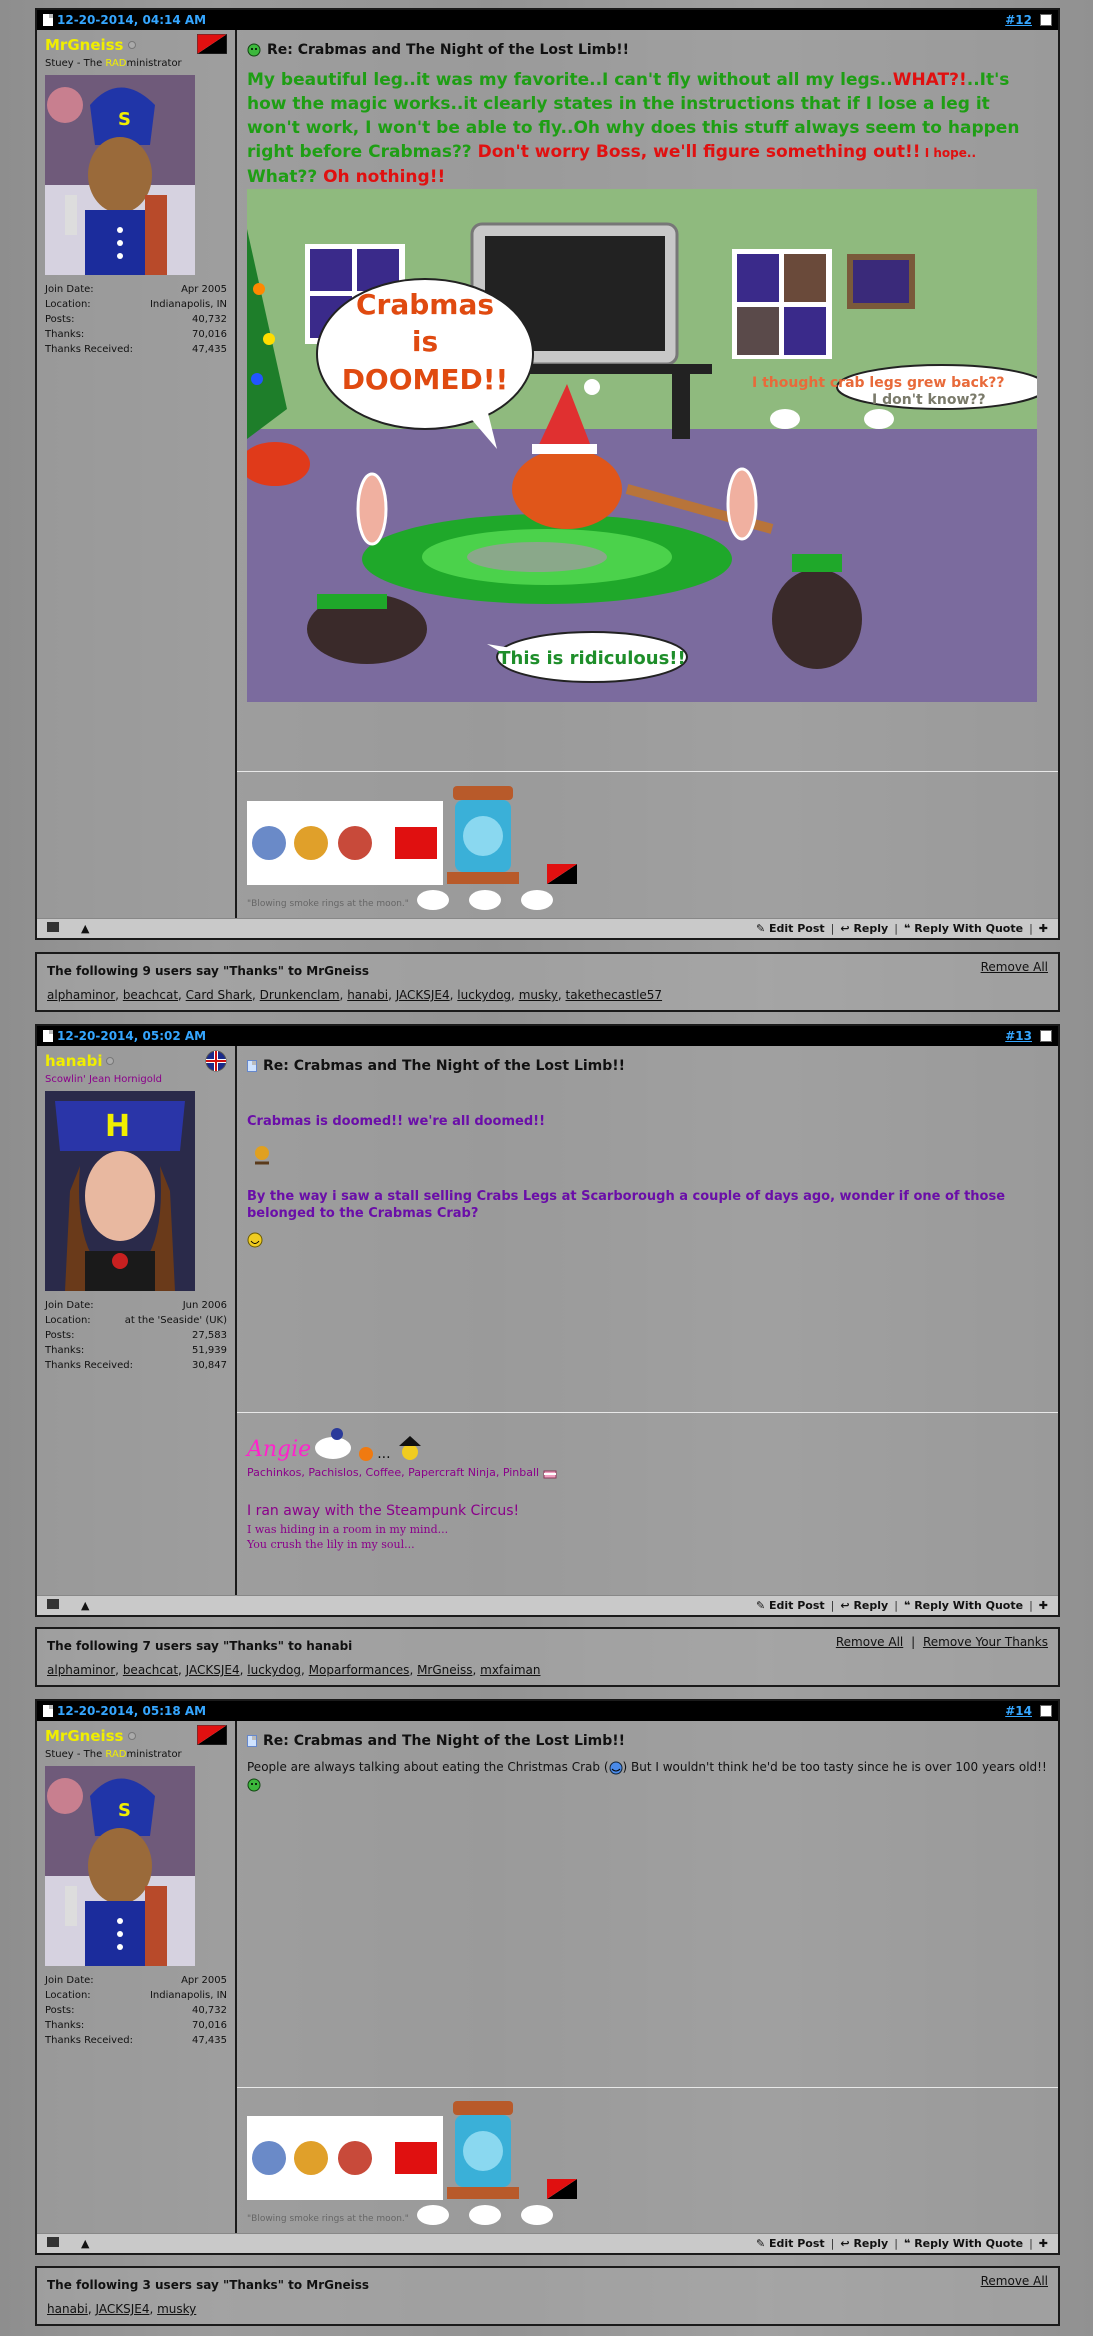 The image size is (1093, 2336). What do you see at coordinates (252, 1066) in the screenshot?
I see `document-post-icon` at bounding box center [252, 1066].